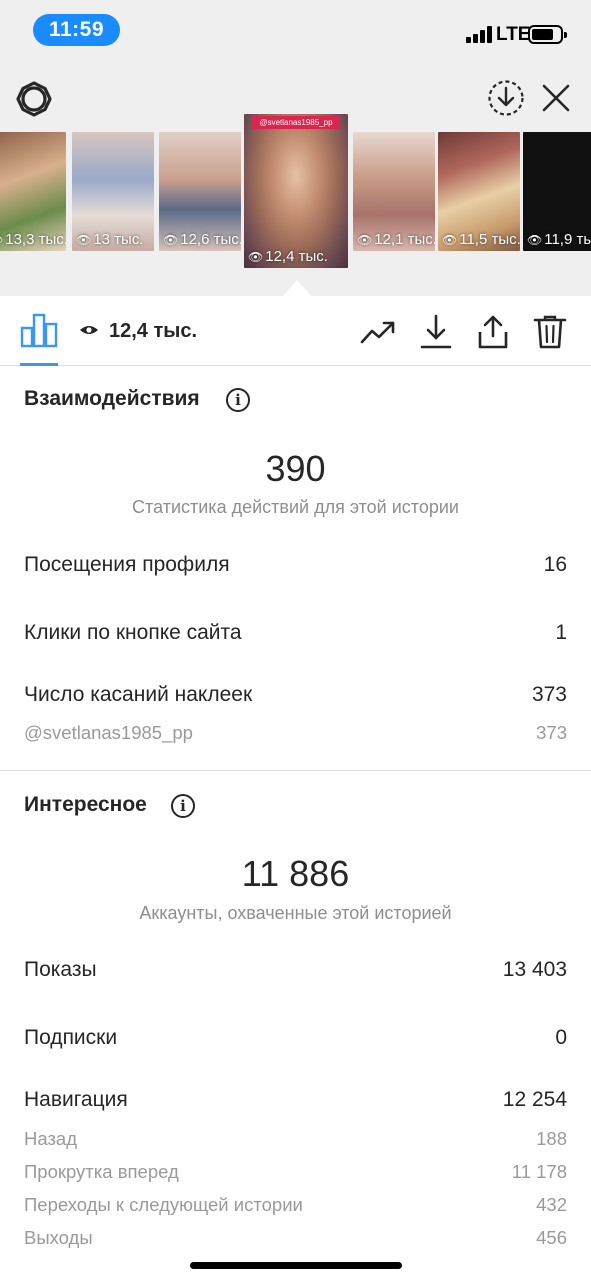 Image resolution: width=591 pixels, height=1280 pixels. I want to click on follows-value: 0, so click(561, 1037).